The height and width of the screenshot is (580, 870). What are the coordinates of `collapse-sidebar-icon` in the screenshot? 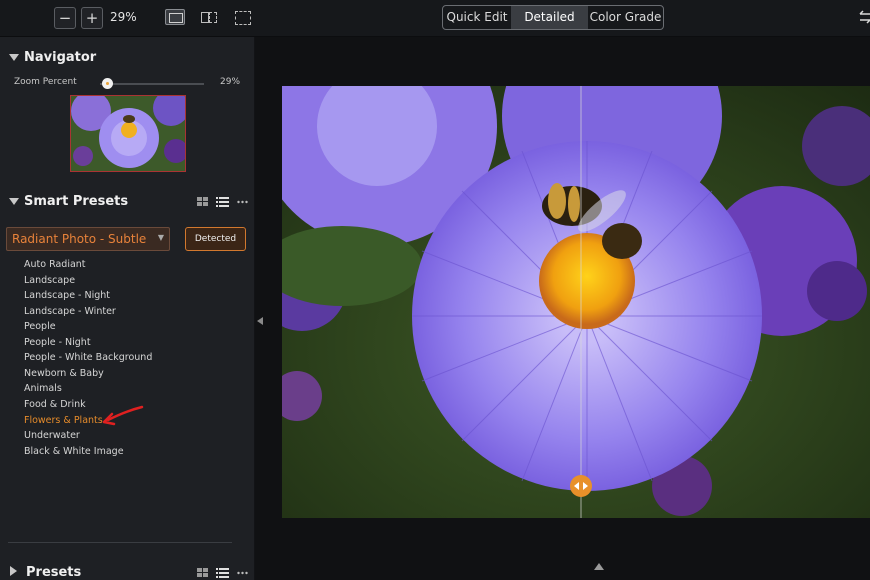 It's located at (260, 321).